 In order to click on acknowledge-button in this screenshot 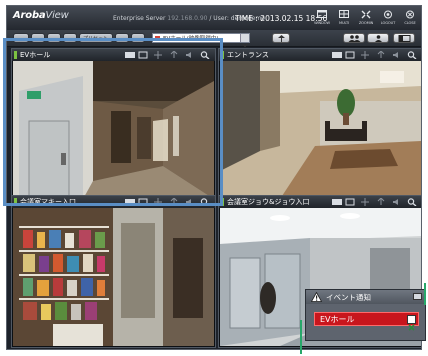, I will do `click(411, 323)`.